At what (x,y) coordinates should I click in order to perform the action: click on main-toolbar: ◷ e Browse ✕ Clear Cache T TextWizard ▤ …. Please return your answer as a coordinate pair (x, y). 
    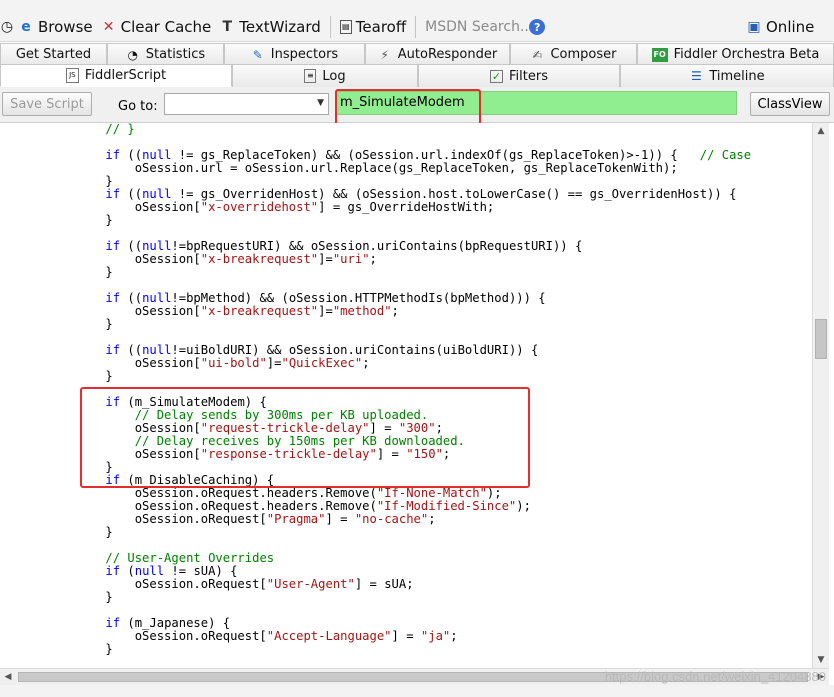
    Looking at the image, I should click on (417, 21).